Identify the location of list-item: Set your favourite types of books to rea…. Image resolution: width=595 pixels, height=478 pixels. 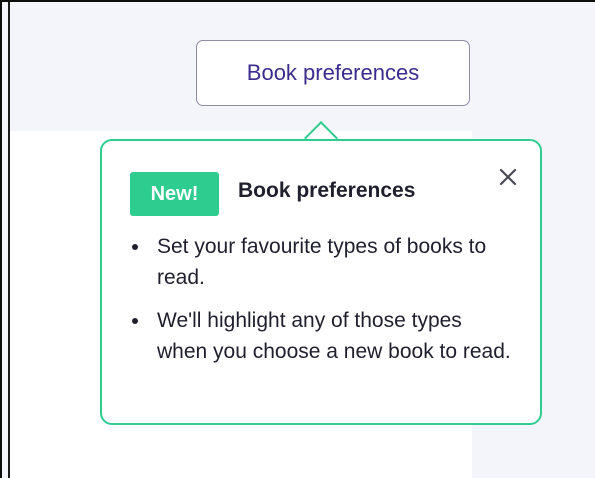
(322, 262).